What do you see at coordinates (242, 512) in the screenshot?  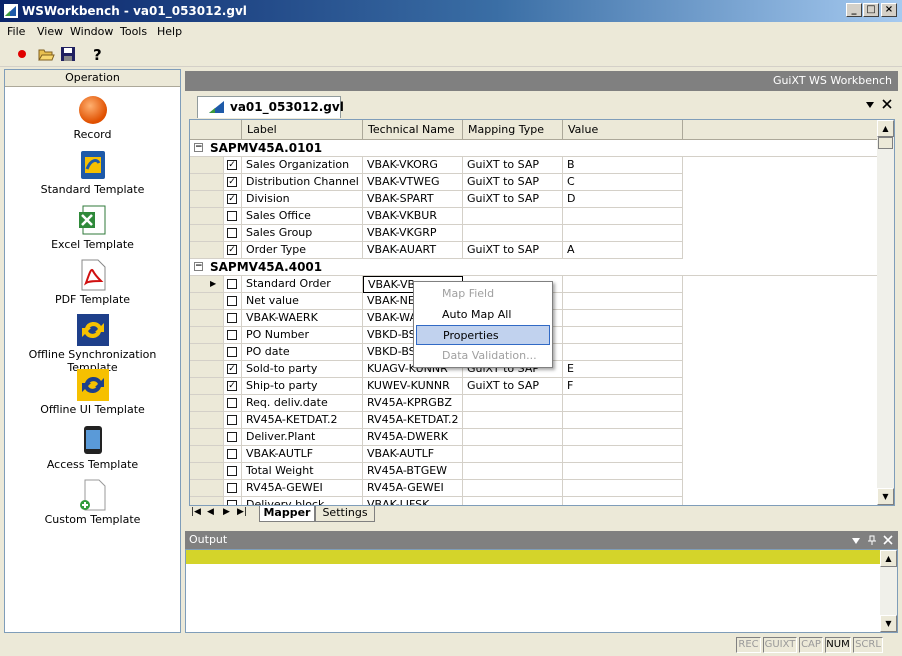 I see `last-page-icon: ▶|` at bounding box center [242, 512].